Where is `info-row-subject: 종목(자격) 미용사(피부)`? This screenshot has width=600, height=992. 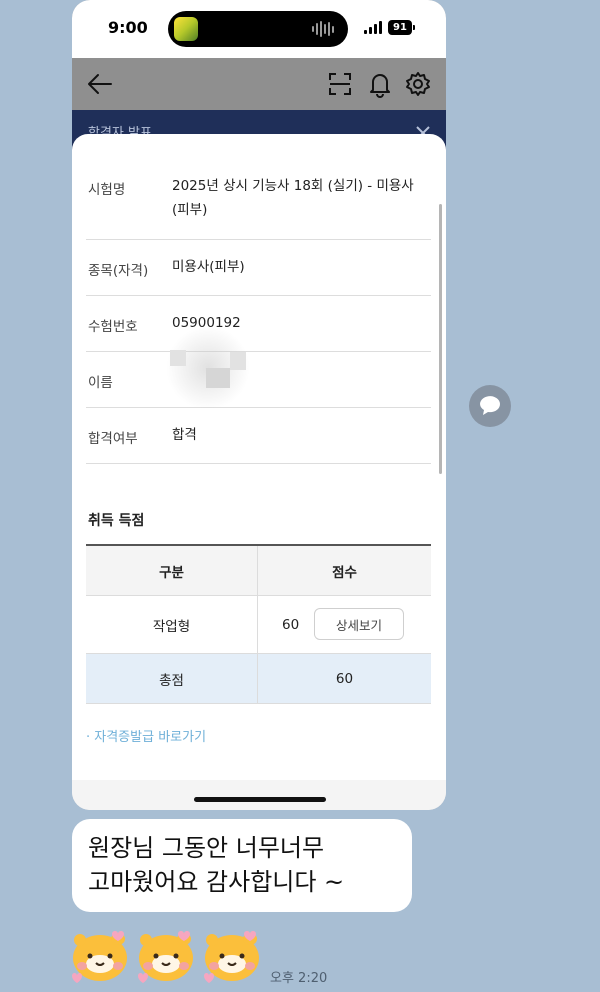 info-row-subject: 종목(자격) 미용사(피부) is located at coordinates (258, 268).